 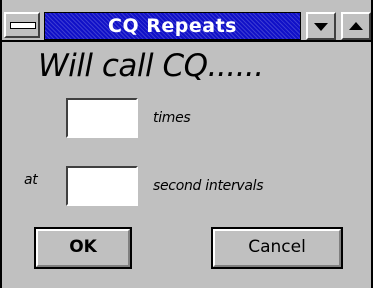 I want to click on ok-button-label: OK, so click(x=83, y=247).